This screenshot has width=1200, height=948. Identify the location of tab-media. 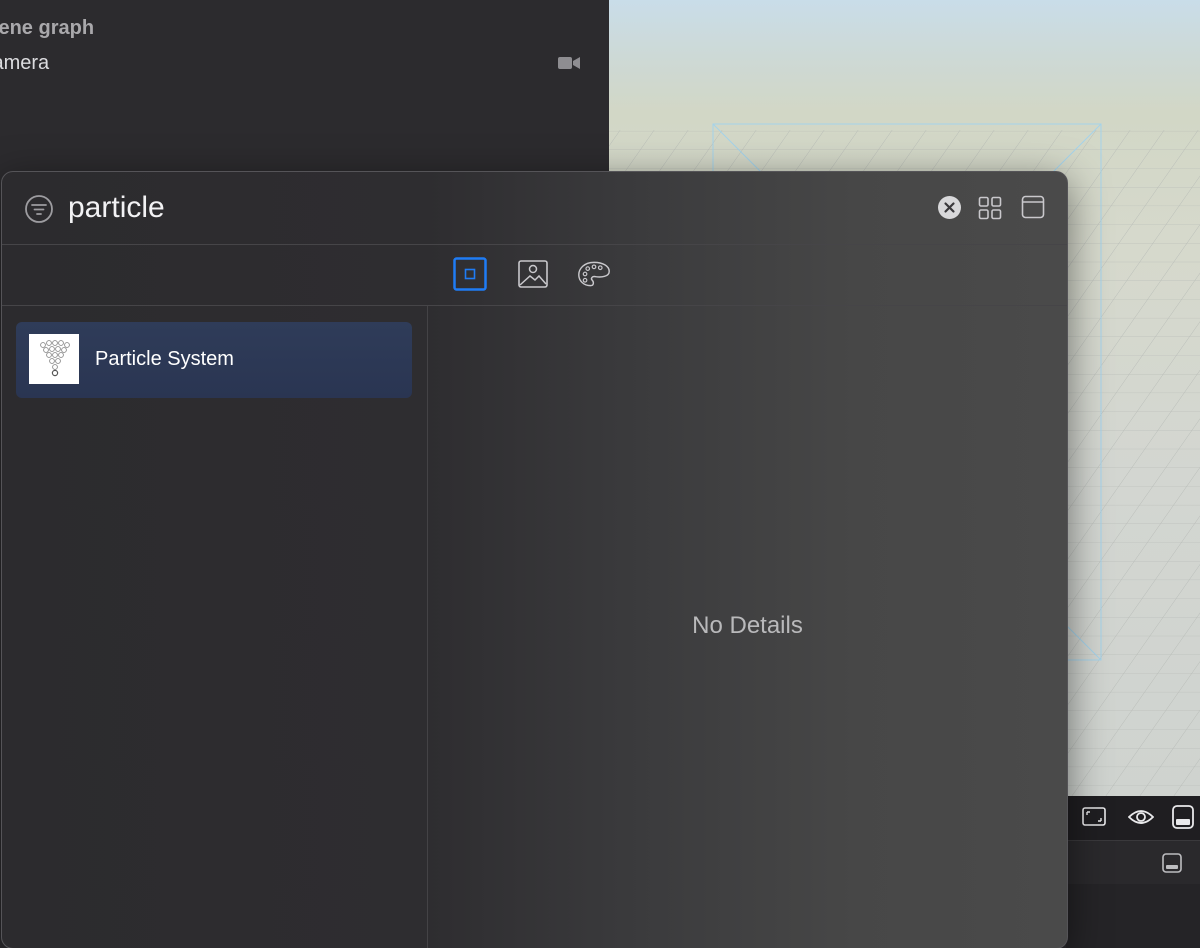
(533, 274).